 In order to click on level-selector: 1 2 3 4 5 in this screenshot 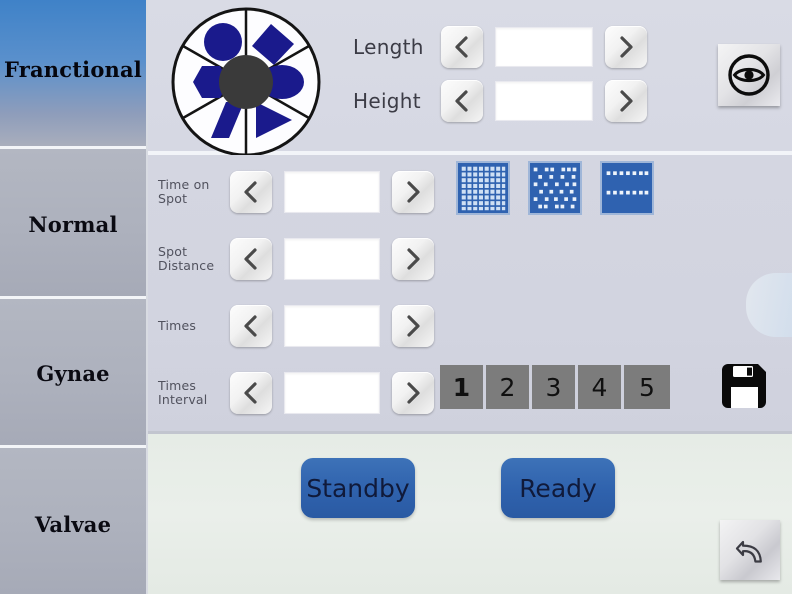, I will do `click(555, 387)`.